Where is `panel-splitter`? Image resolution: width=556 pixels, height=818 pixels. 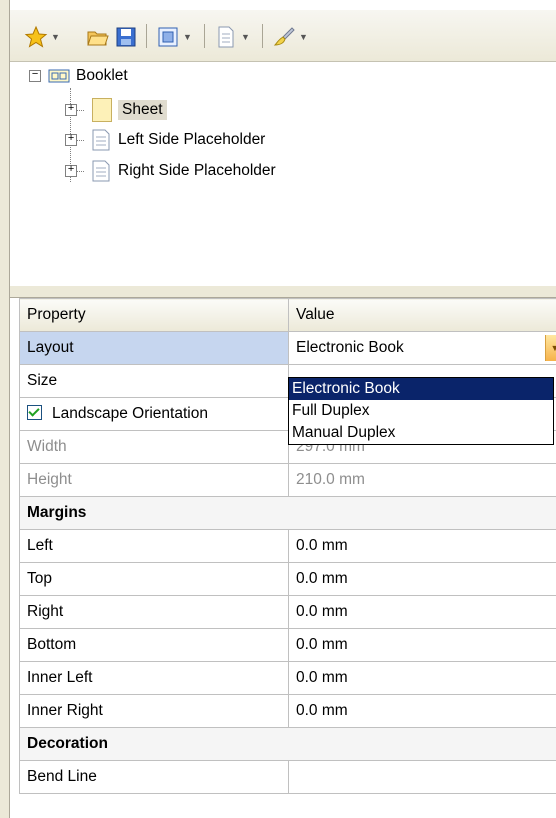 panel-splitter is located at coordinates (283, 292).